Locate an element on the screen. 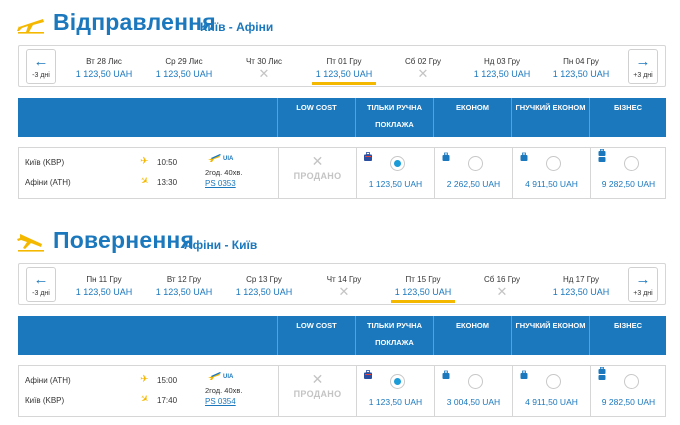 Image resolution: width=680 pixels, height=425 pixels. day-tab-selected: Пт 01 Гру 1 123,50 UAH is located at coordinates (344, 66).